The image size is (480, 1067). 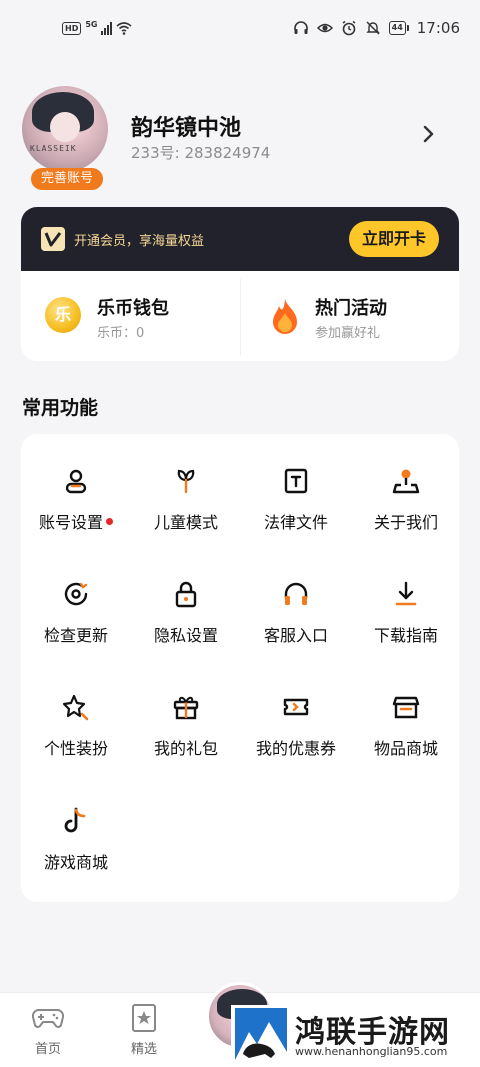 I want to click on location-pin-icon, so click(x=406, y=481).